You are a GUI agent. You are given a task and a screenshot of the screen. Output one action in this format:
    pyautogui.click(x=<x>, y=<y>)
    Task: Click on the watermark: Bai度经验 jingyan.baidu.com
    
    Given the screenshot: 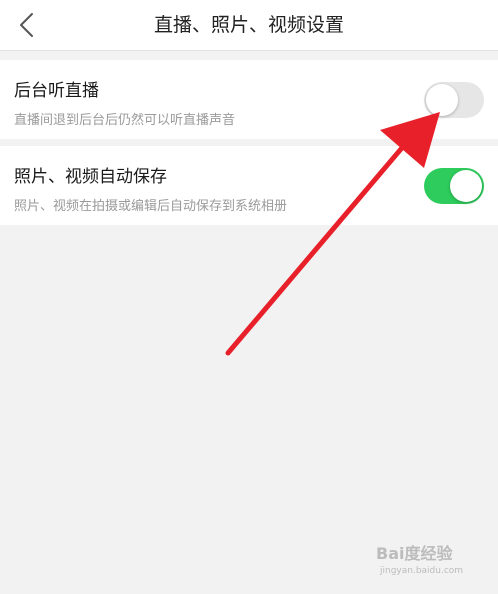 What is the action you would take?
    pyautogui.click(x=422, y=560)
    